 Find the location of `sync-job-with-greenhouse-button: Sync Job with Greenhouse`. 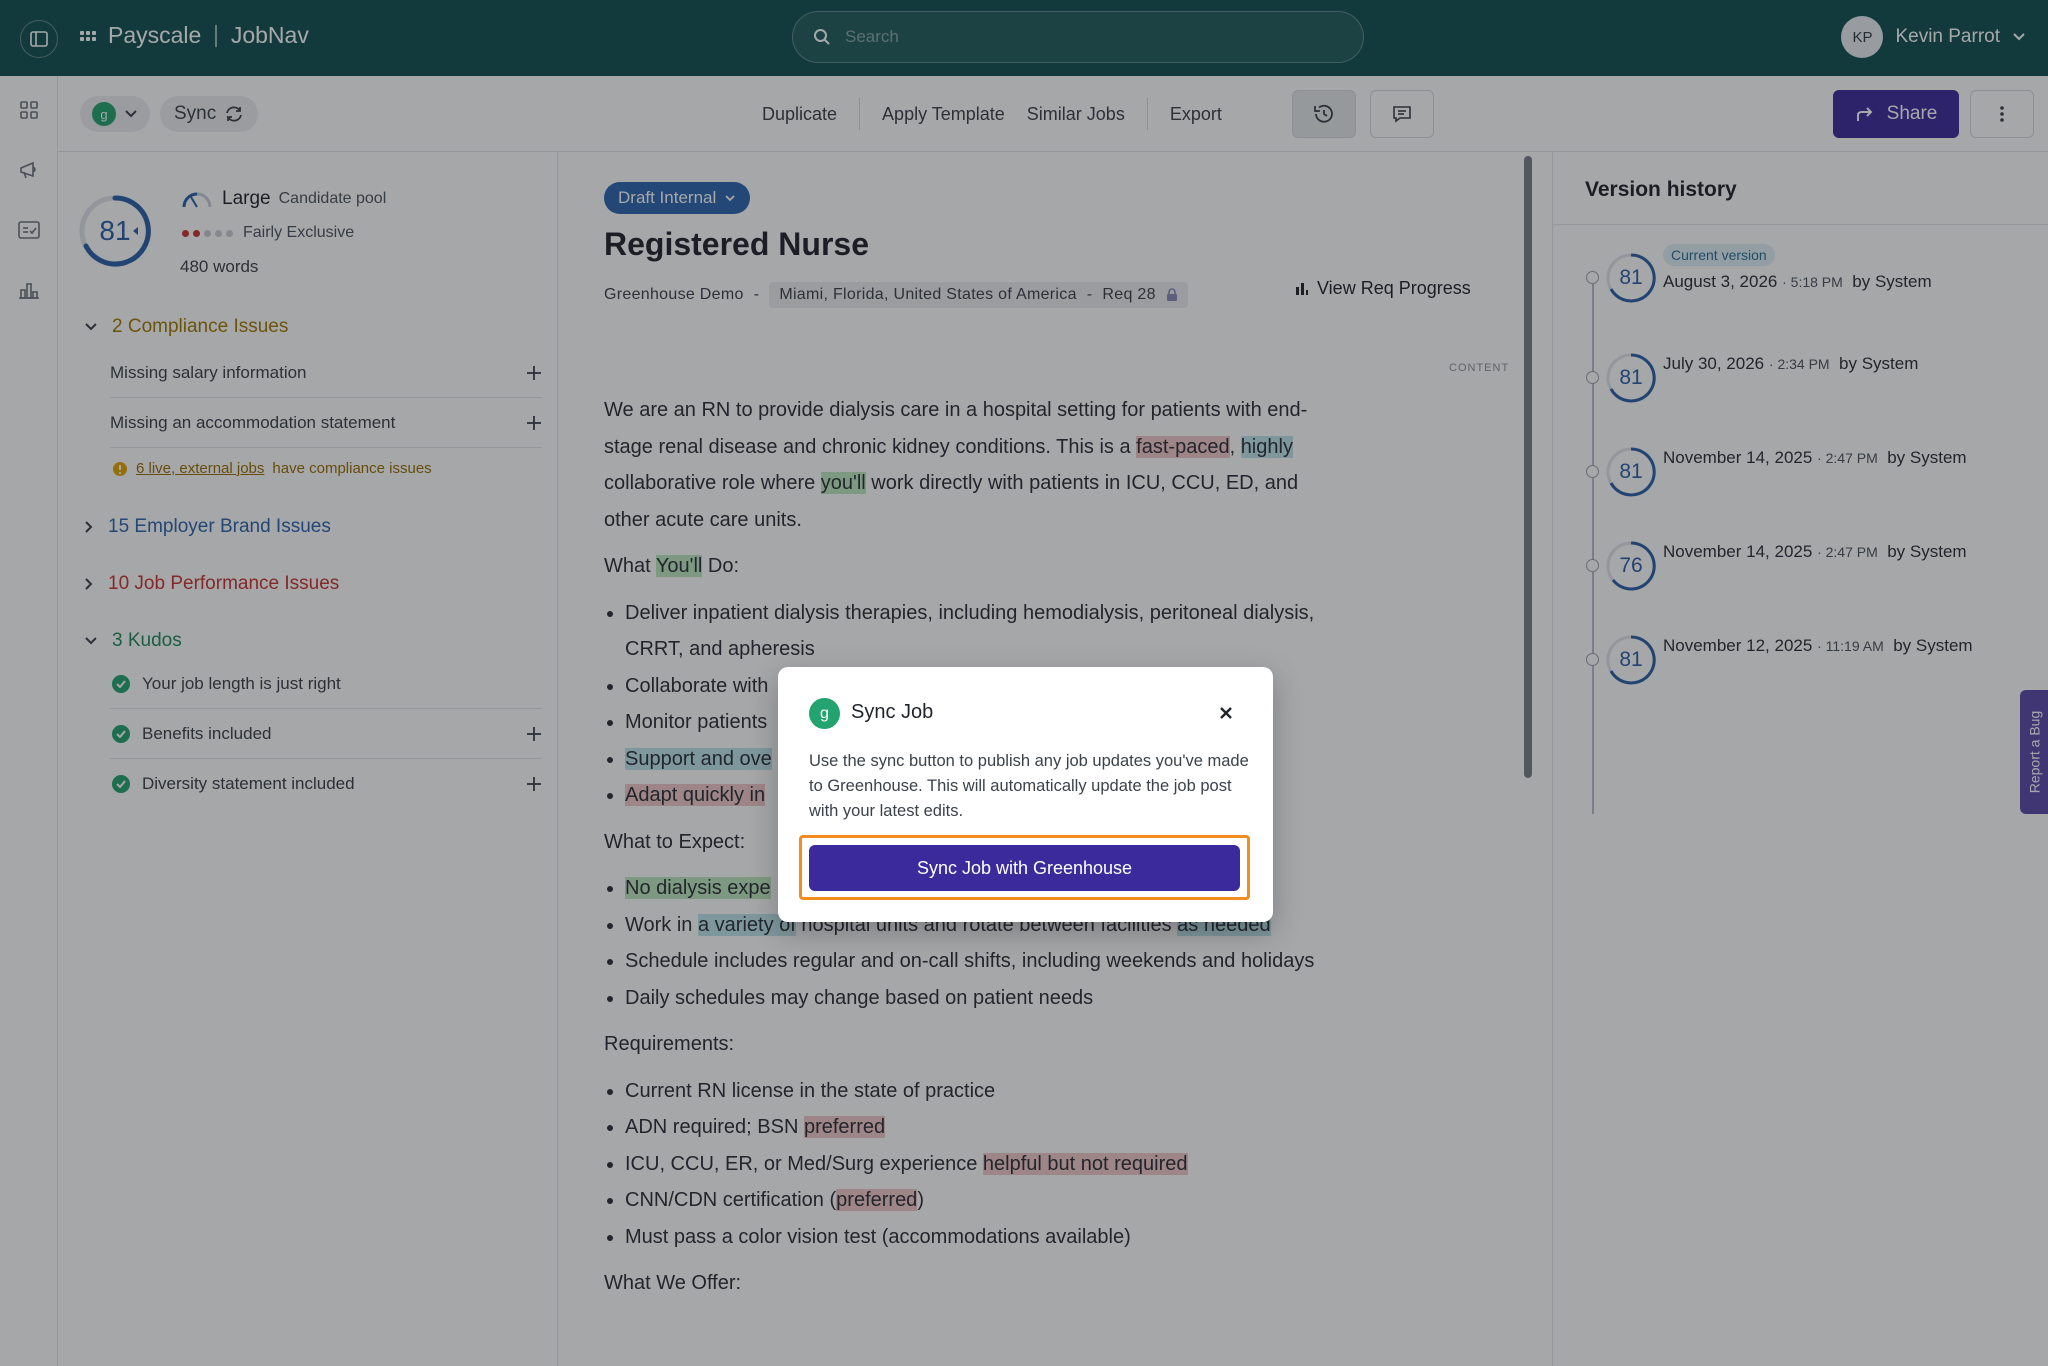

sync-job-with-greenhouse-button: Sync Job with Greenhouse is located at coordinates (1024, 868).